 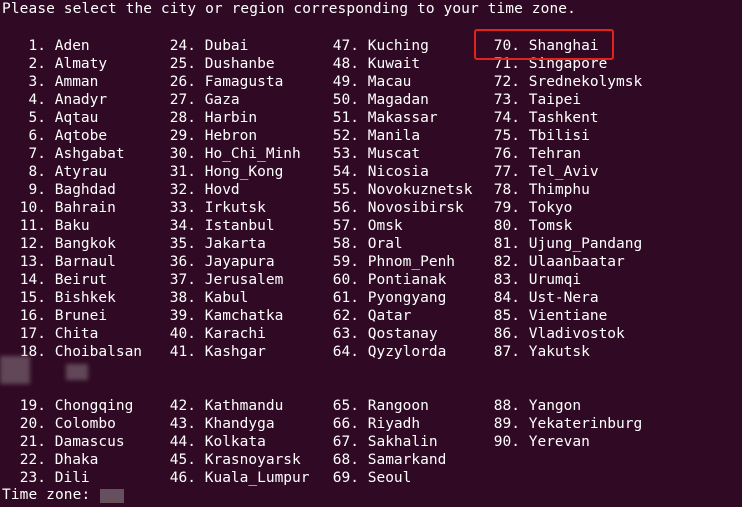 What do you see at coordinates (389, 352) in the screenshot?
I see `timezone-option: 64. Qyzylorda` at bounding box center [389, 352].